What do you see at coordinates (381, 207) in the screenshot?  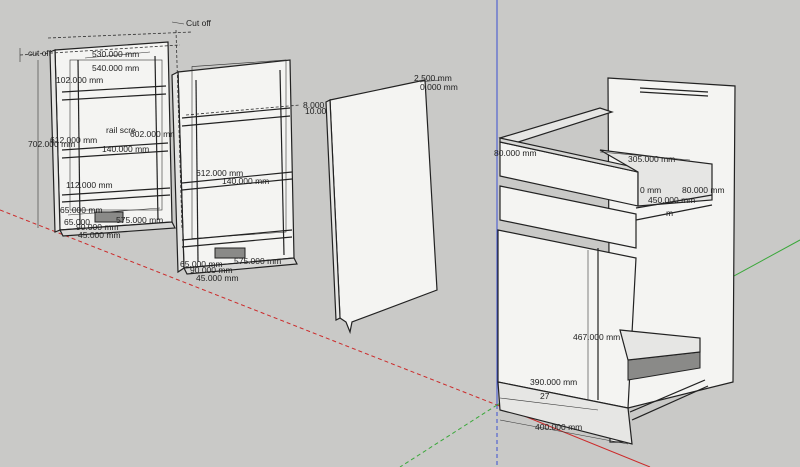 I see `panel-3-sheet` at bounding box center [381, 207].